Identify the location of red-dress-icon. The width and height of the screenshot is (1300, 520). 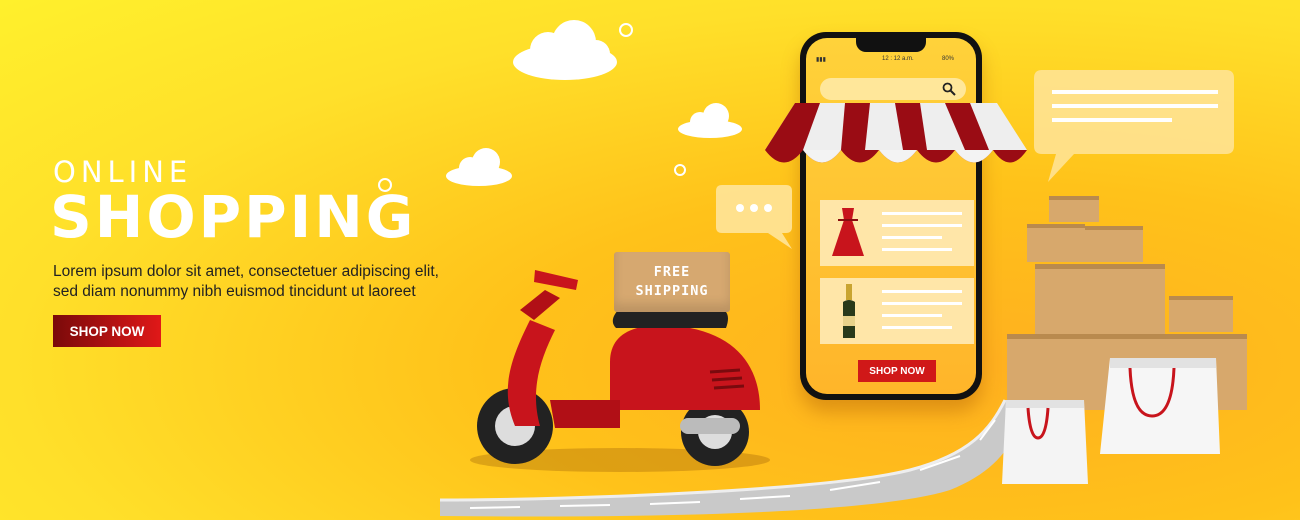
(848, 232).